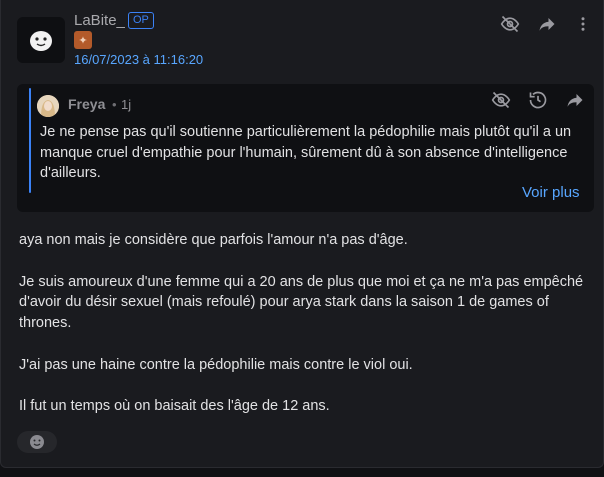 Image resolution: width=604 pixels, height=477 pixels. I want to click on quote-hide-button, so click(501, 100).